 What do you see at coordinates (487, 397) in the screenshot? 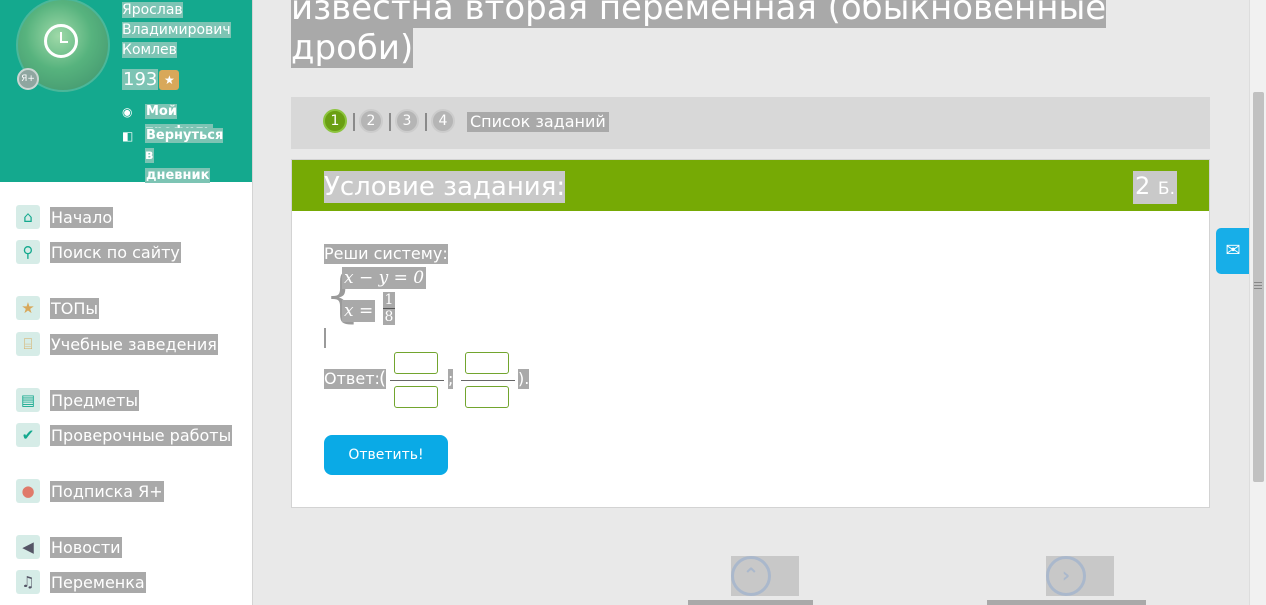
I see `y-denominator-input` at bounding box center [487, 397].